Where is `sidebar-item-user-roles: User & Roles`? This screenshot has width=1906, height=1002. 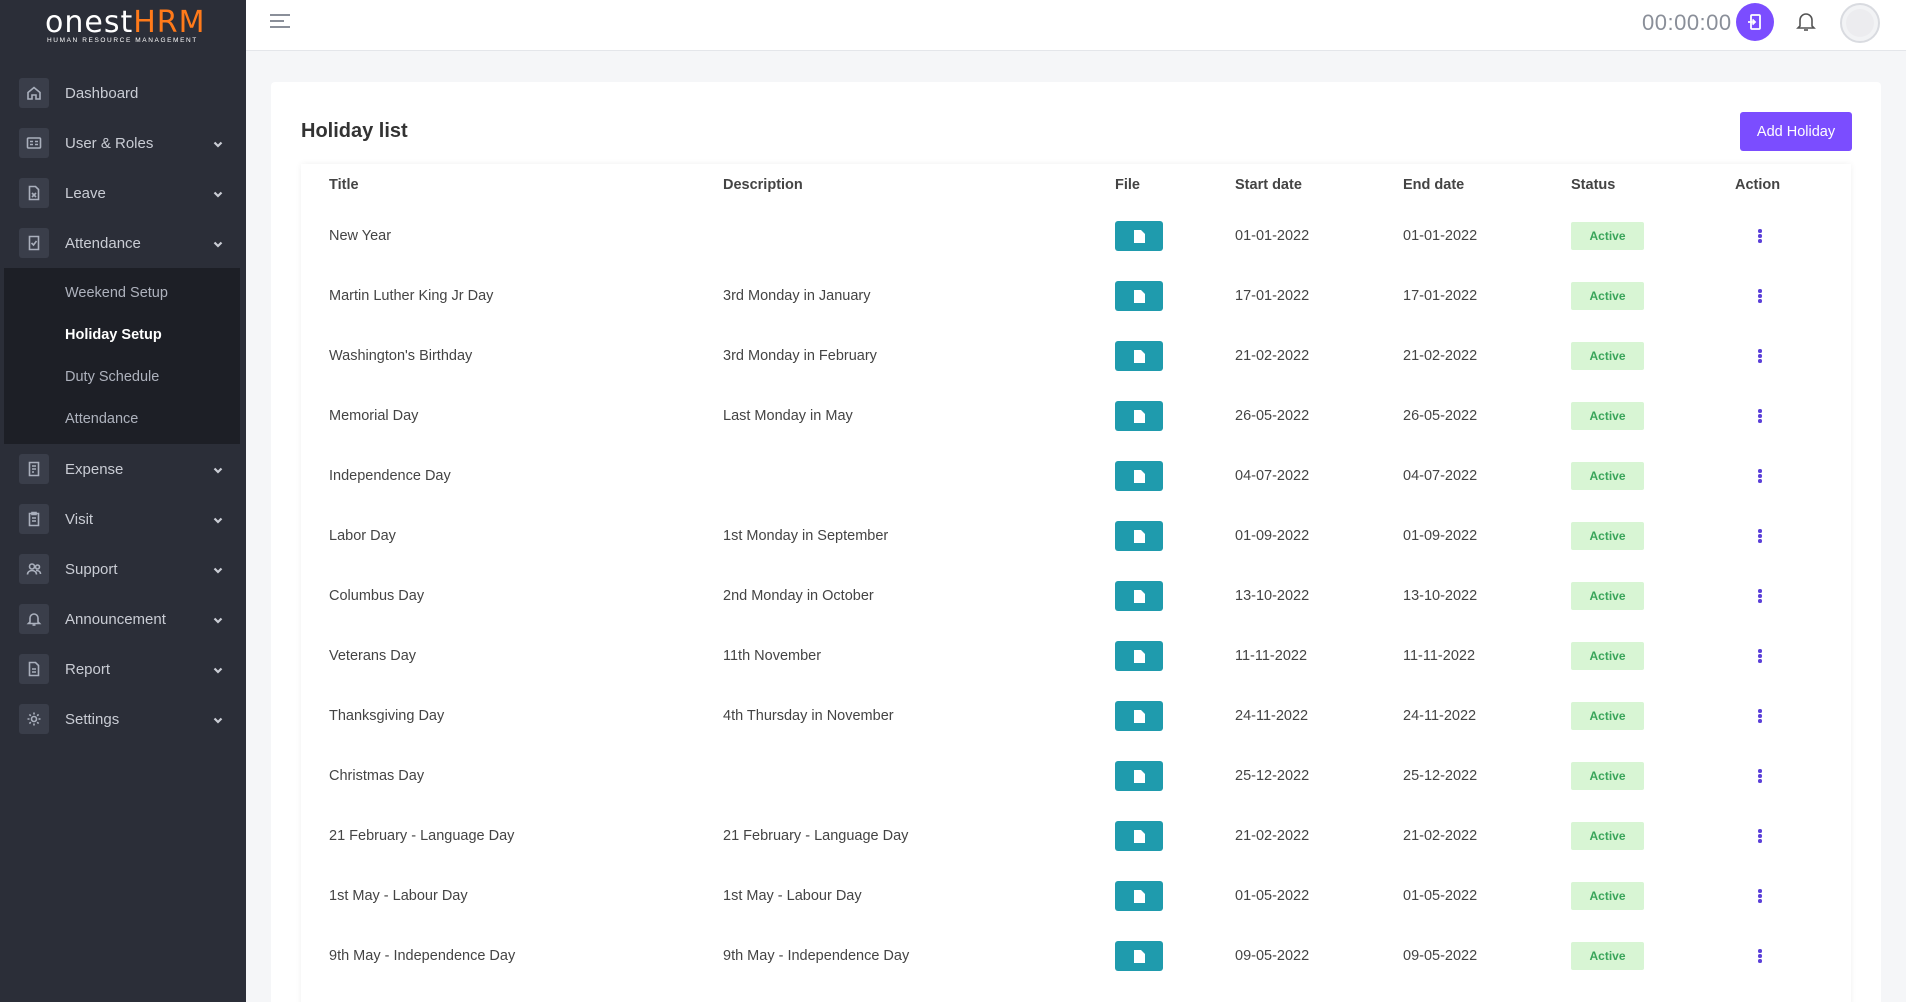
sidebar-item-user-roles: User & Roles is located at coordinates (123, 143).